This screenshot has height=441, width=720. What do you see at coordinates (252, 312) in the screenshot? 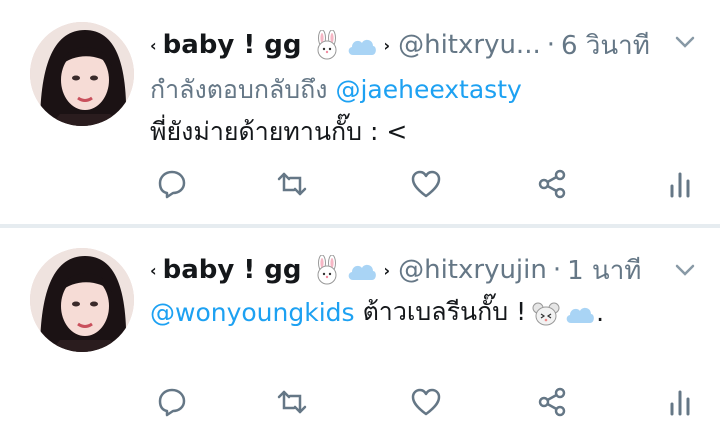
I see `mention-link: @wonyoungkids` at bounding box center [252, 312].